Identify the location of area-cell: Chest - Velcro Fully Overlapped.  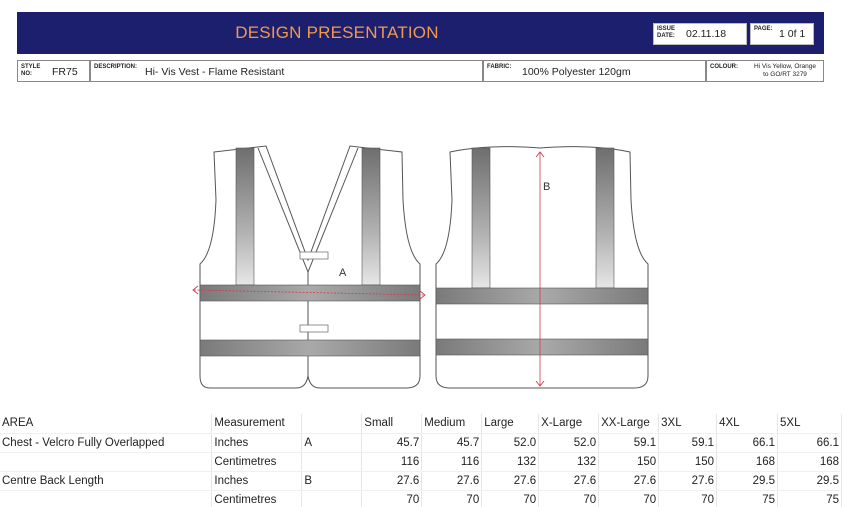
(106, 443).